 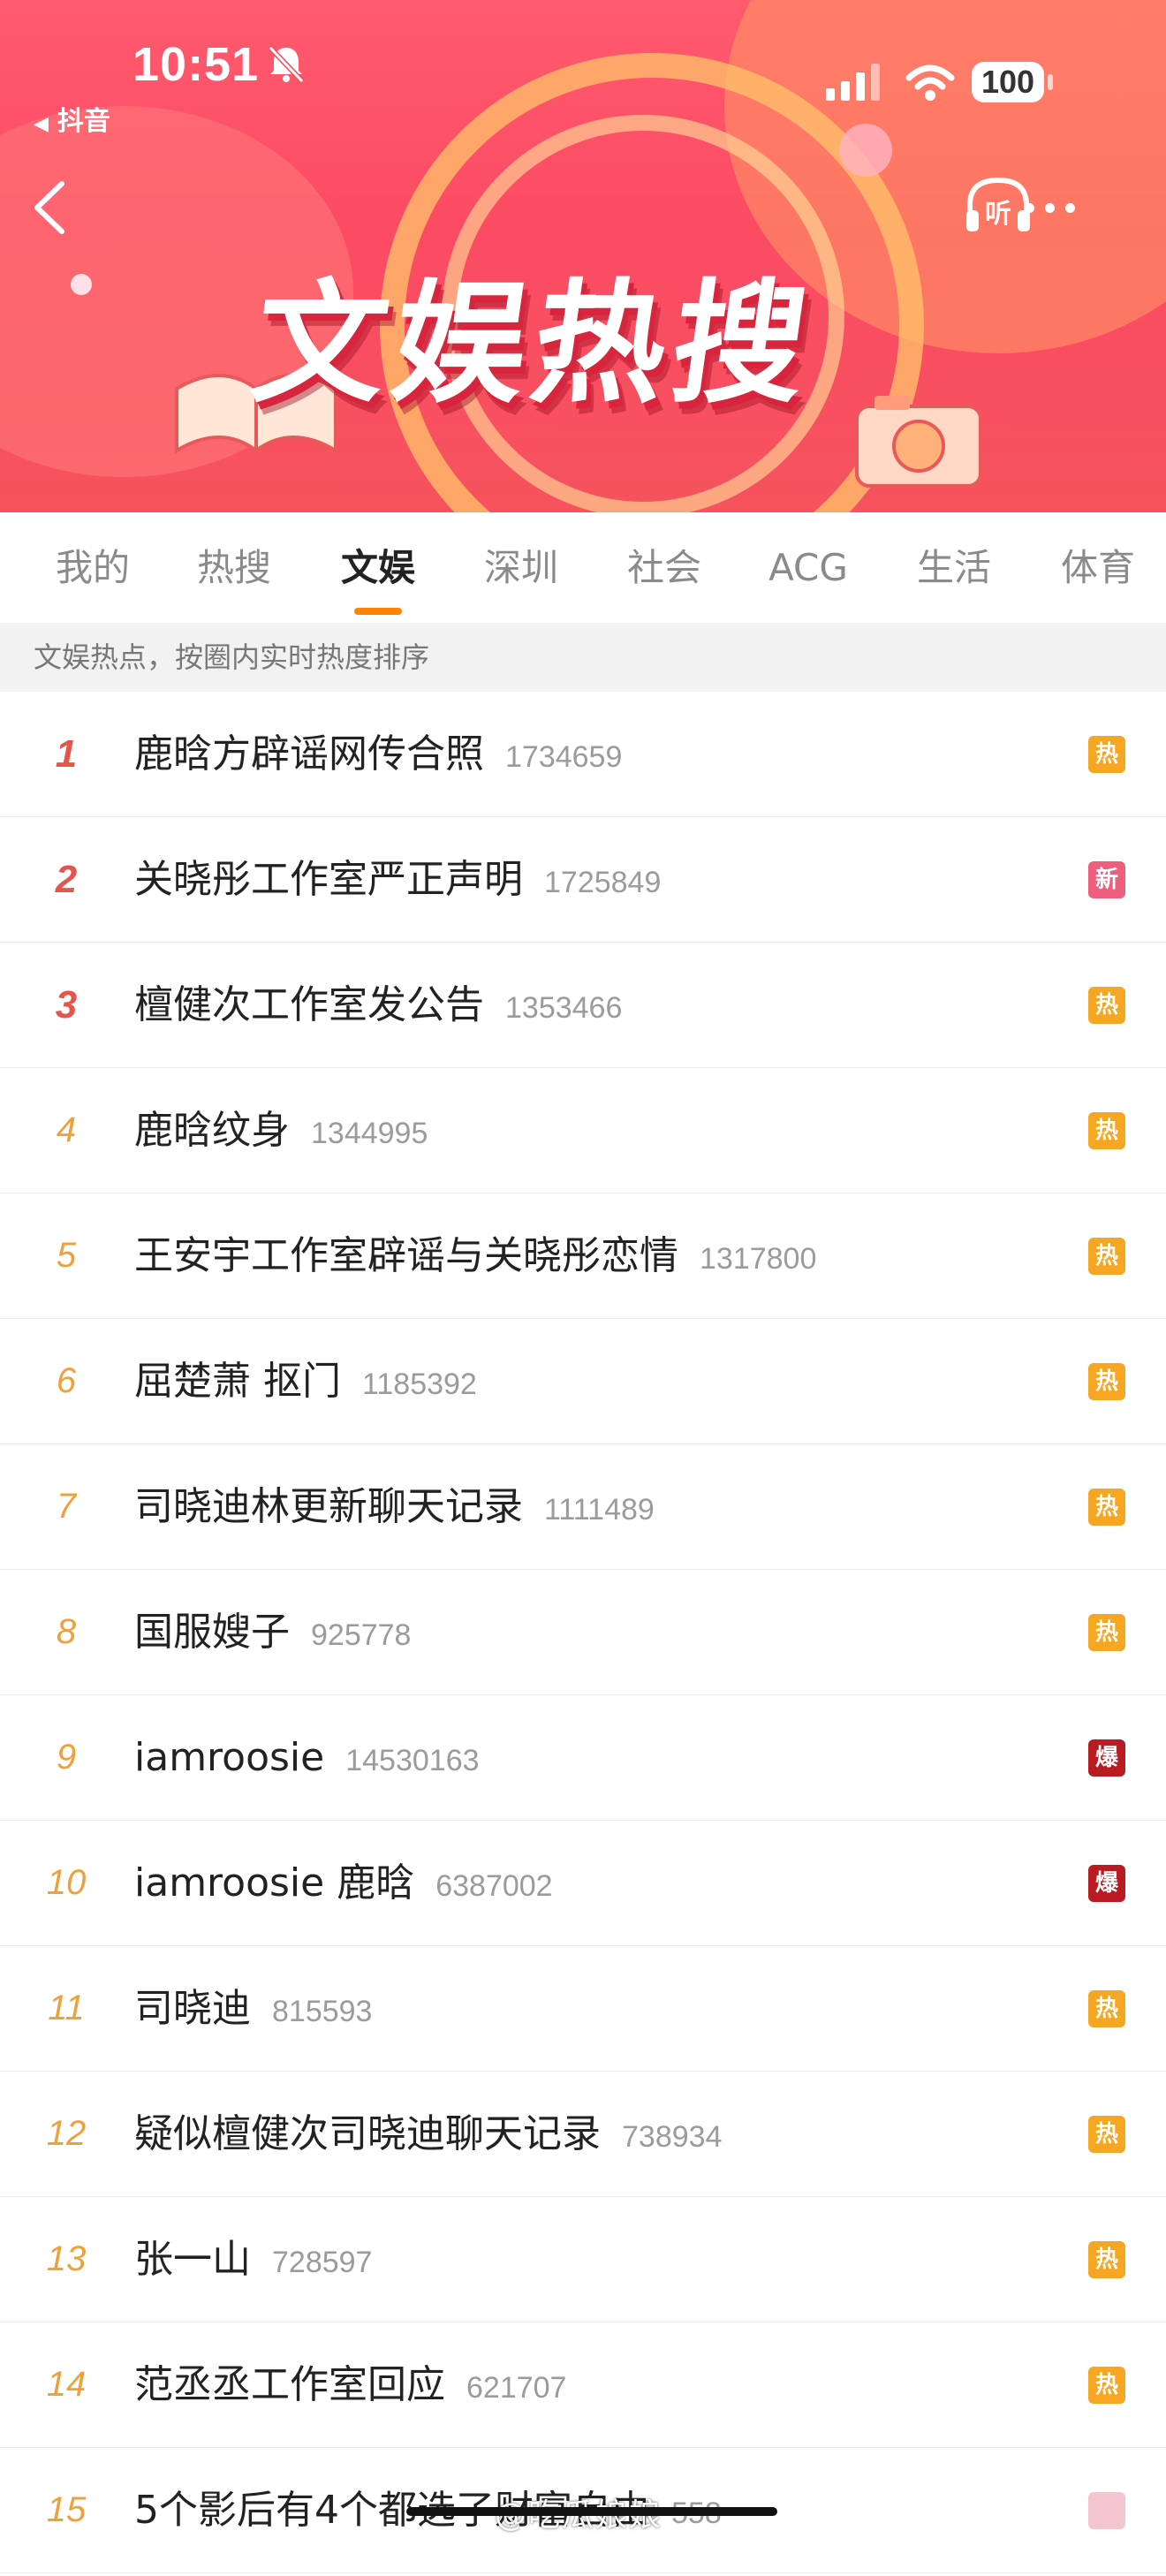 I want to click on battery-cap, so click(x=1050, y=82).